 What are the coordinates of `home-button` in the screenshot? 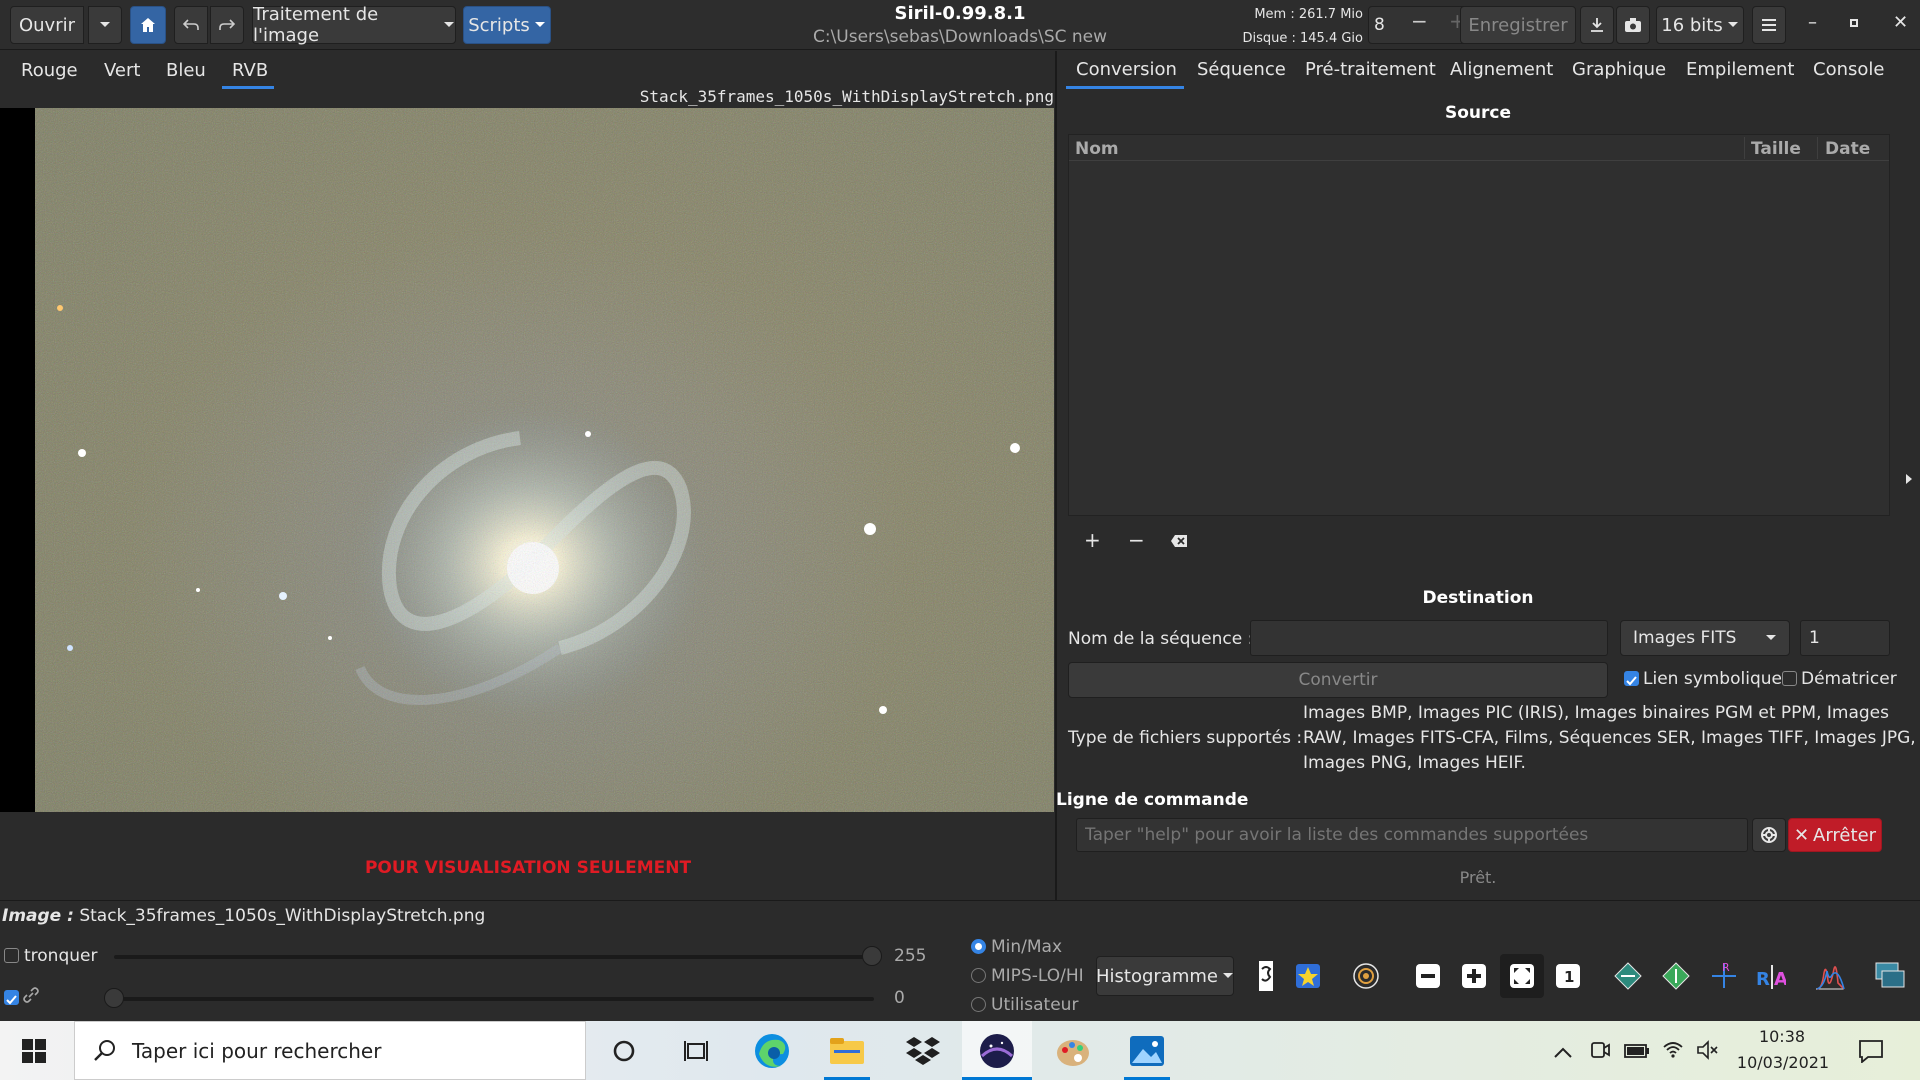 It's located at (148, 25).